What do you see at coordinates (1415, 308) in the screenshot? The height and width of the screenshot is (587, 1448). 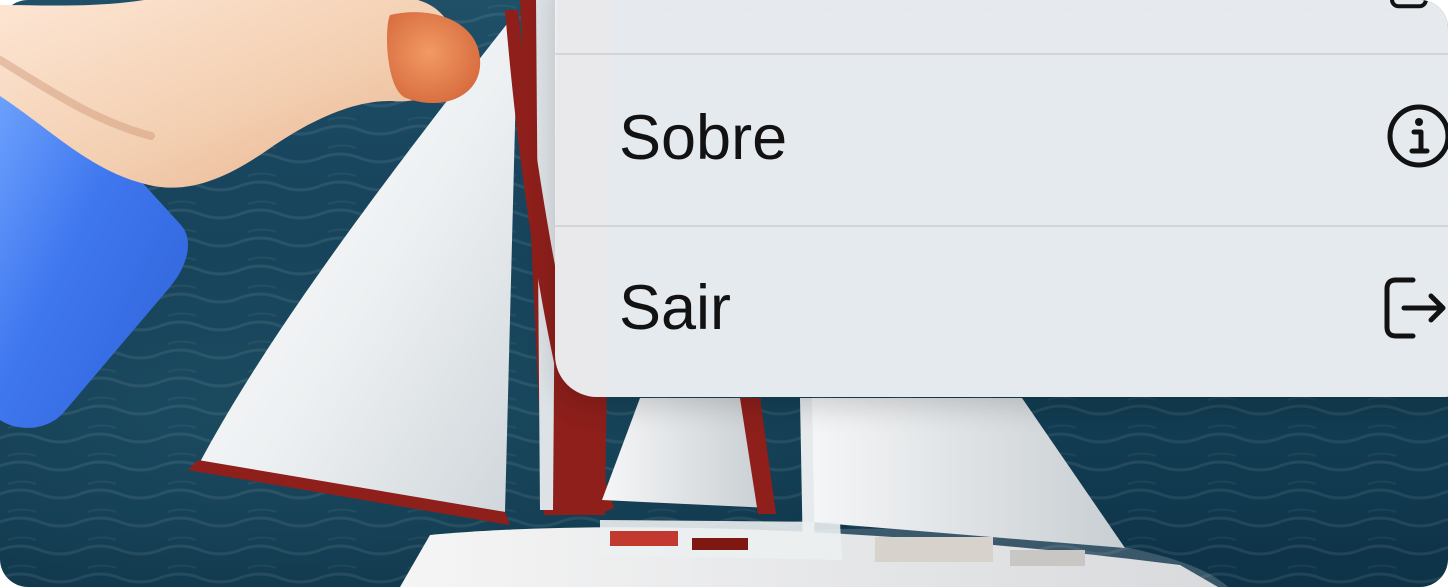 I see `logout-icon` at bounding box center [1415, 308].